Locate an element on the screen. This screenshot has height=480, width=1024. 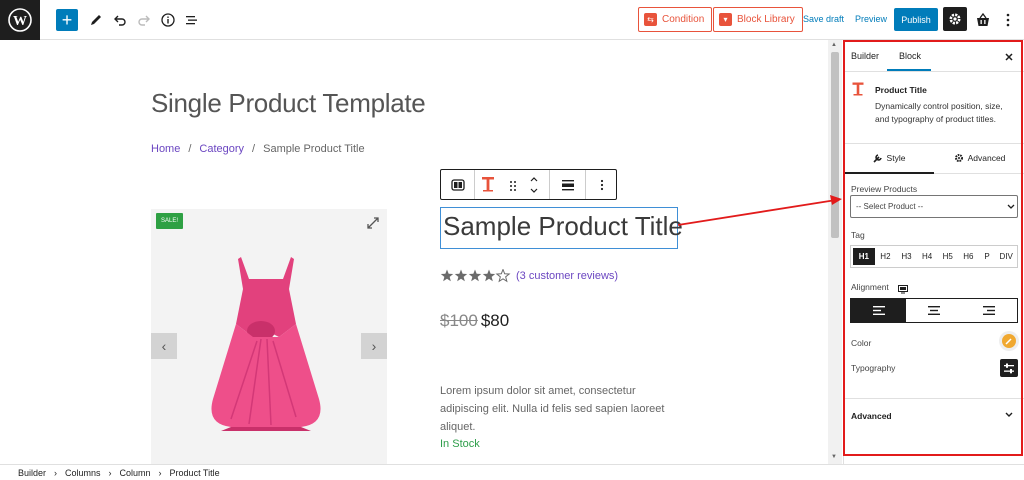
tag-option-h2: H2 is located at coordinates (886, 256).